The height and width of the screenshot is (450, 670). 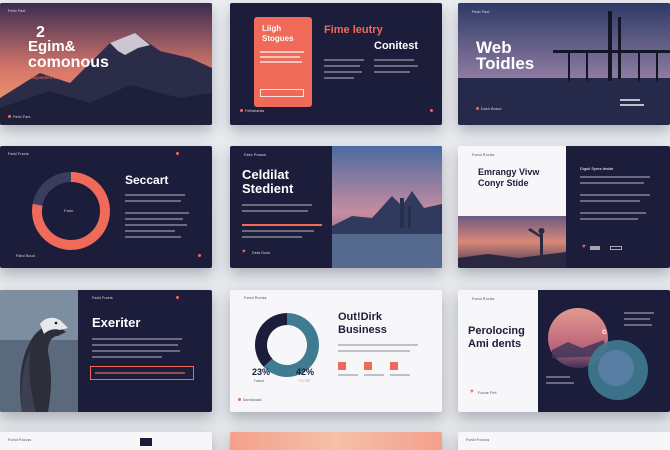 What do you see at coordinates (261, 253) in the screenshot?
I see `slide-footer: Deta Dook` at bounding box center [261, 253].